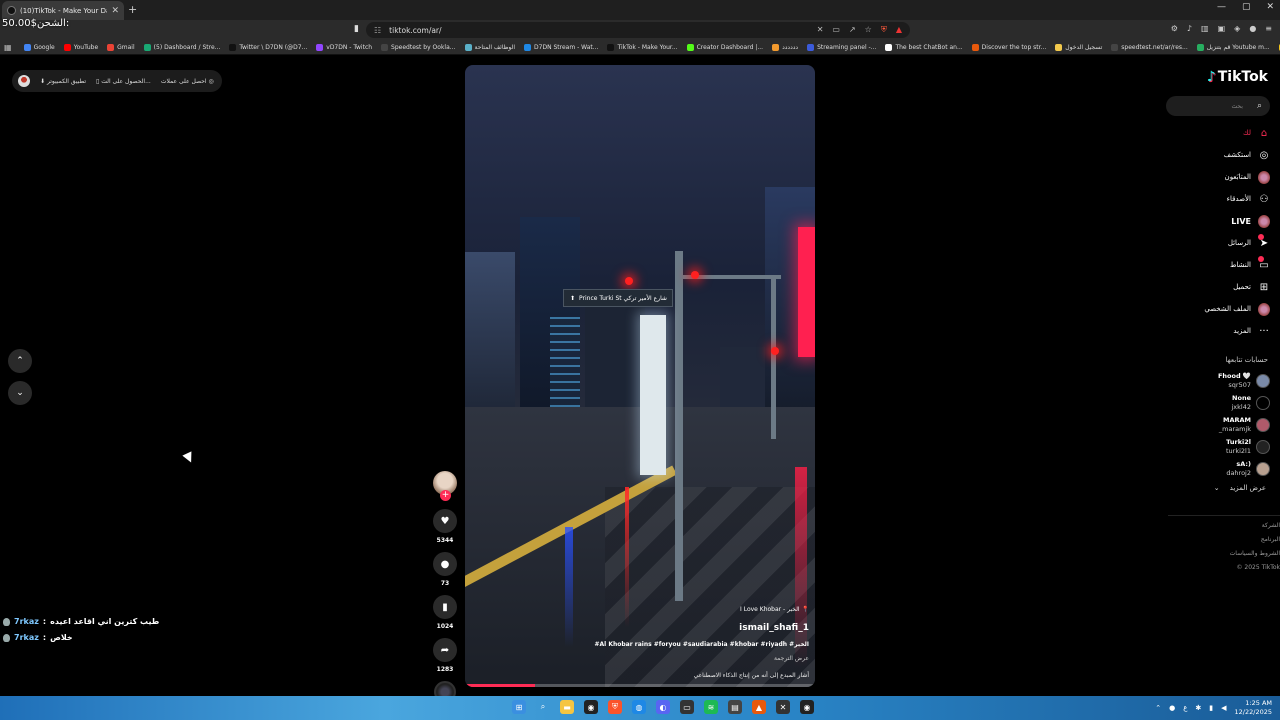 The height and width of the screenshot is (720, 1280). Describe the element at coordinates (785, 47) in the screenshot. I see `bookmark-item: دددددد` at that location.